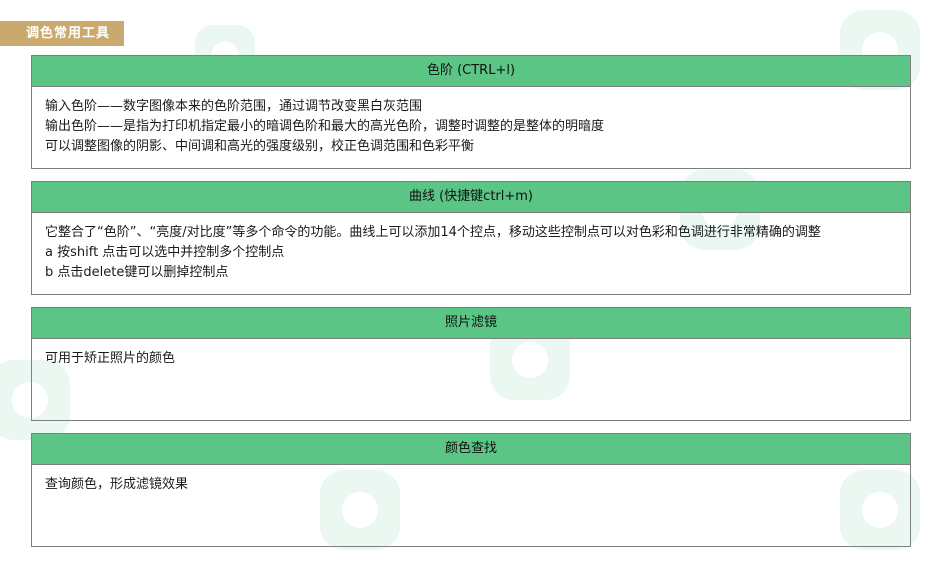  Describe the element at coordinates (234, 106) in the screenshot. I see `card-line: 输入色阶——数字图像本来的色阶范围，通过调节改变黑白灰范围` at that location.